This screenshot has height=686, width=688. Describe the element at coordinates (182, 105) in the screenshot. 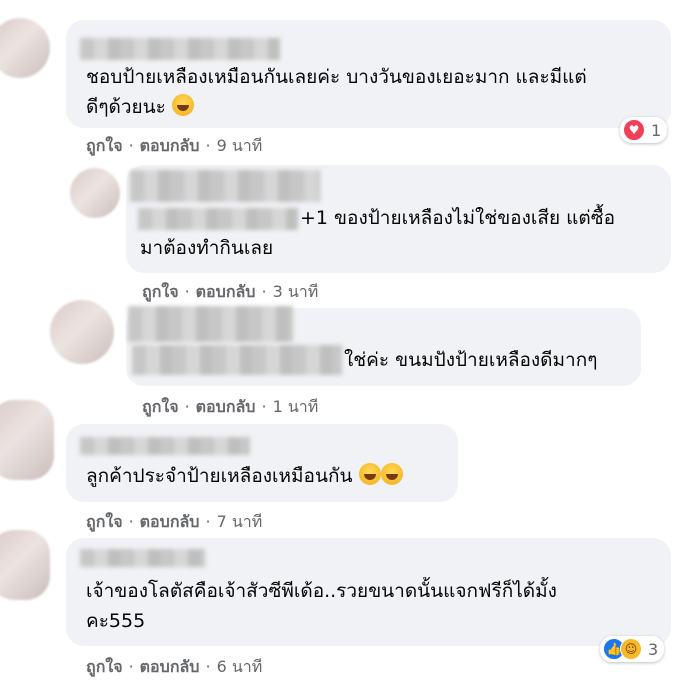

I see `laughing-emoji-icon` at that location.